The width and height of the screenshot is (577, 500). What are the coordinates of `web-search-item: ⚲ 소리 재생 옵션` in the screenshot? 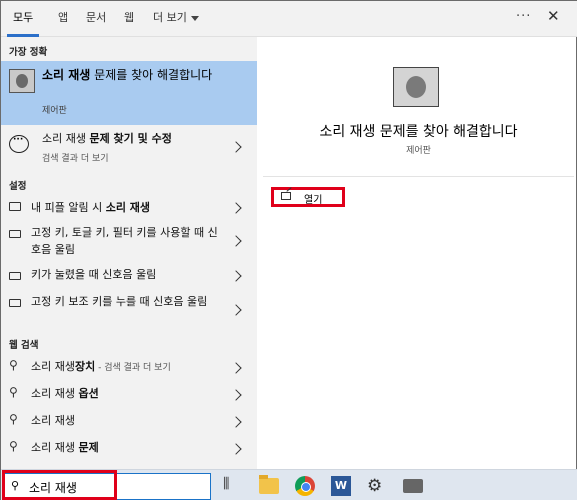 It's located at (129, 395).